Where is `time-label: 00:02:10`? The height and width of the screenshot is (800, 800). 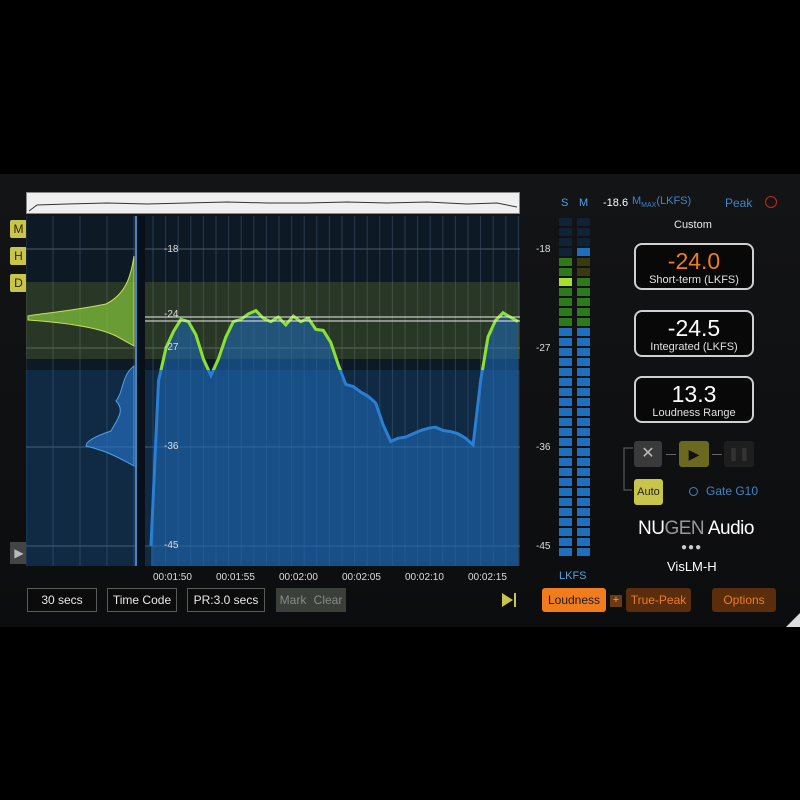 time-label: 00:02:10 is located at coordinates (424, 577).